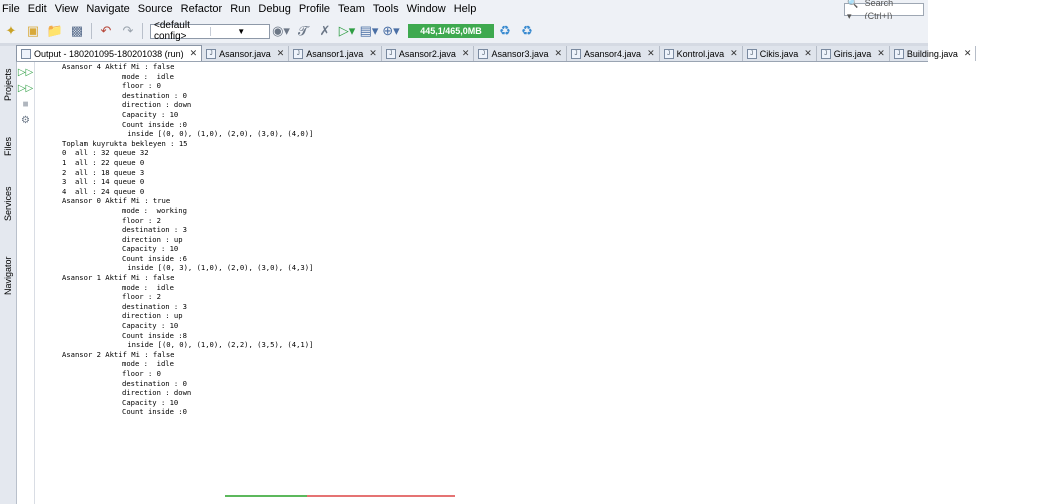  I want to click on tab-editor-file: J Building.java ✕, so click(933, 53).